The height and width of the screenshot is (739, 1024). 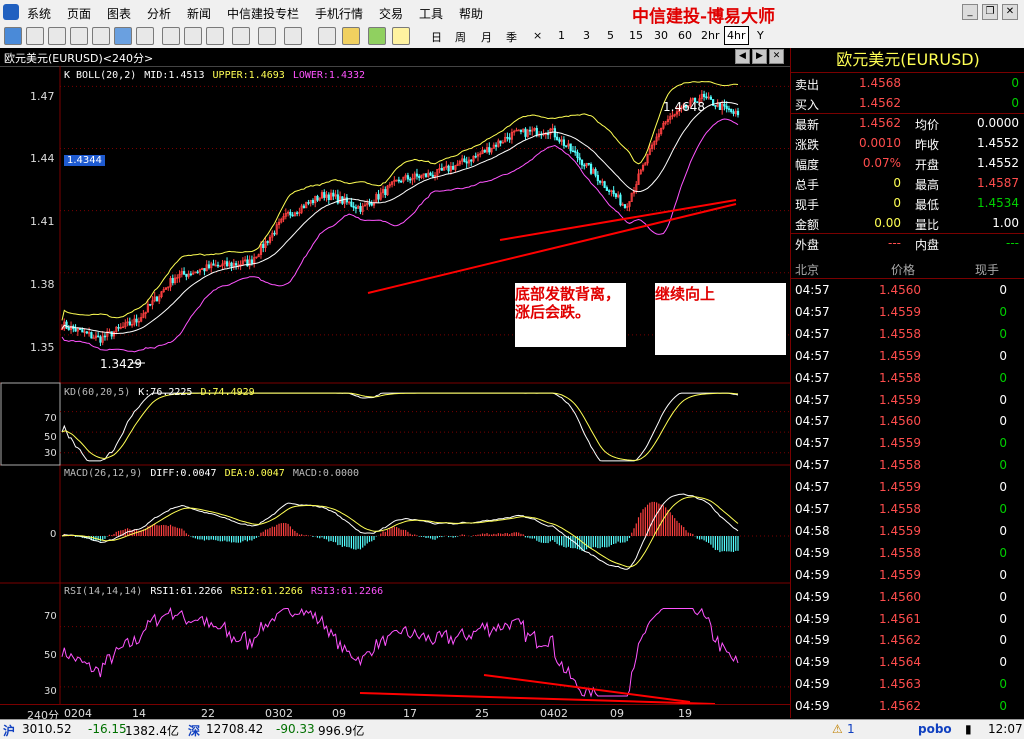 I want to click on period-tick: ×, so click(x=537, y=35).